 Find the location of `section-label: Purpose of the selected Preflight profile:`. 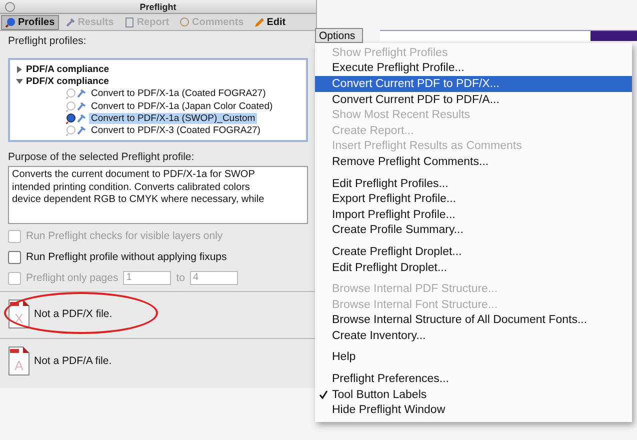

section-label: Purpose of the selected Preflight profile: is located at coordinates (102, 157).